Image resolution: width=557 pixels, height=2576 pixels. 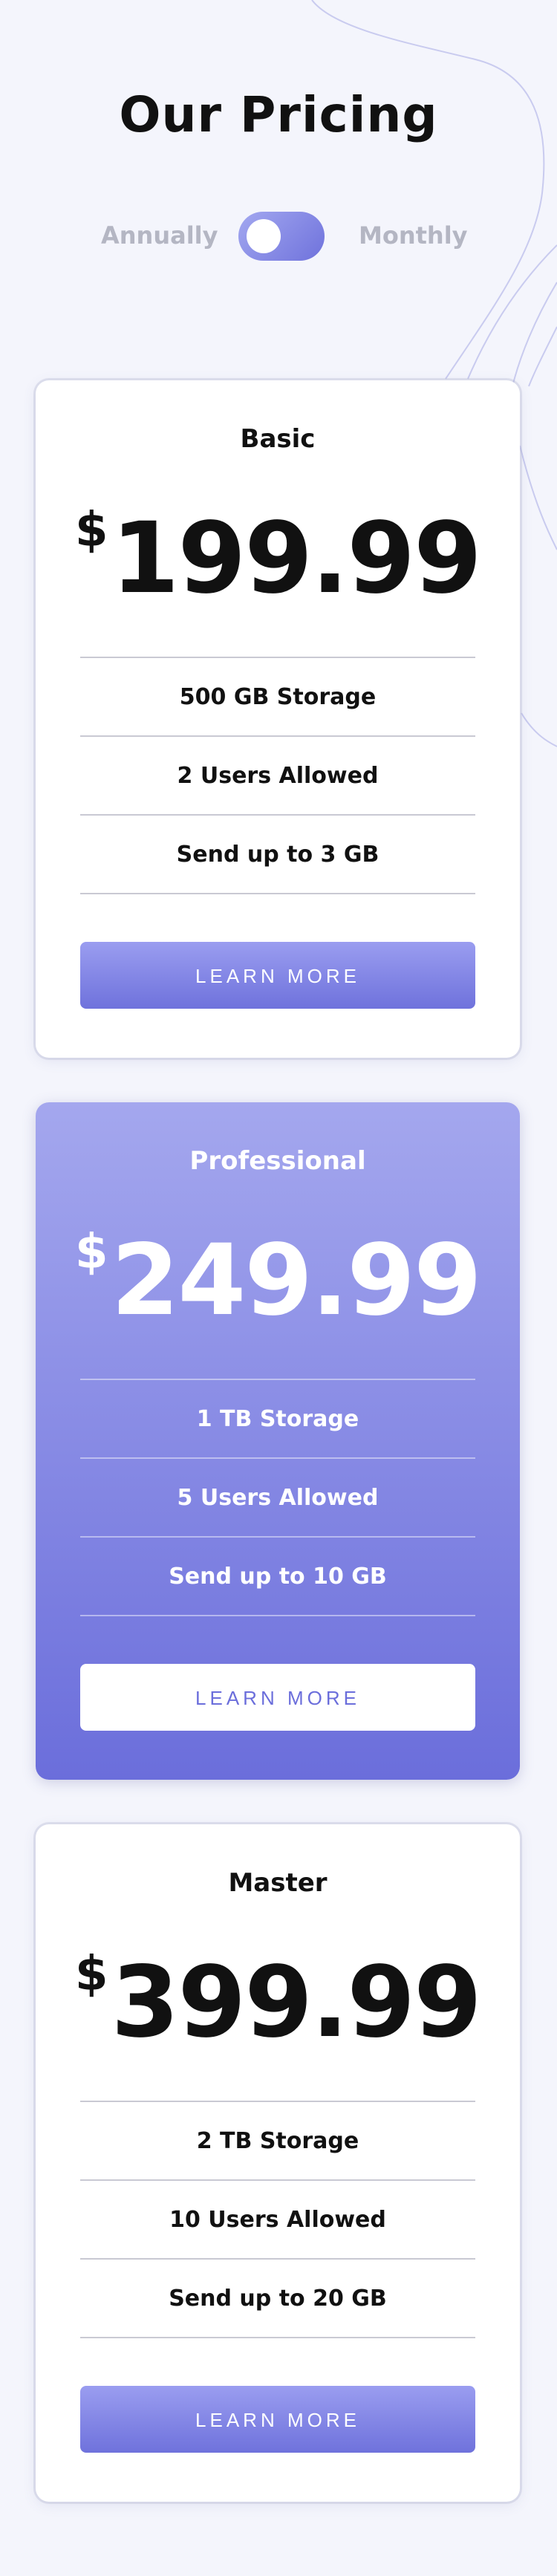 I want to click on feature-item: Send up to 10 GB, so click(x=278, y=1576).